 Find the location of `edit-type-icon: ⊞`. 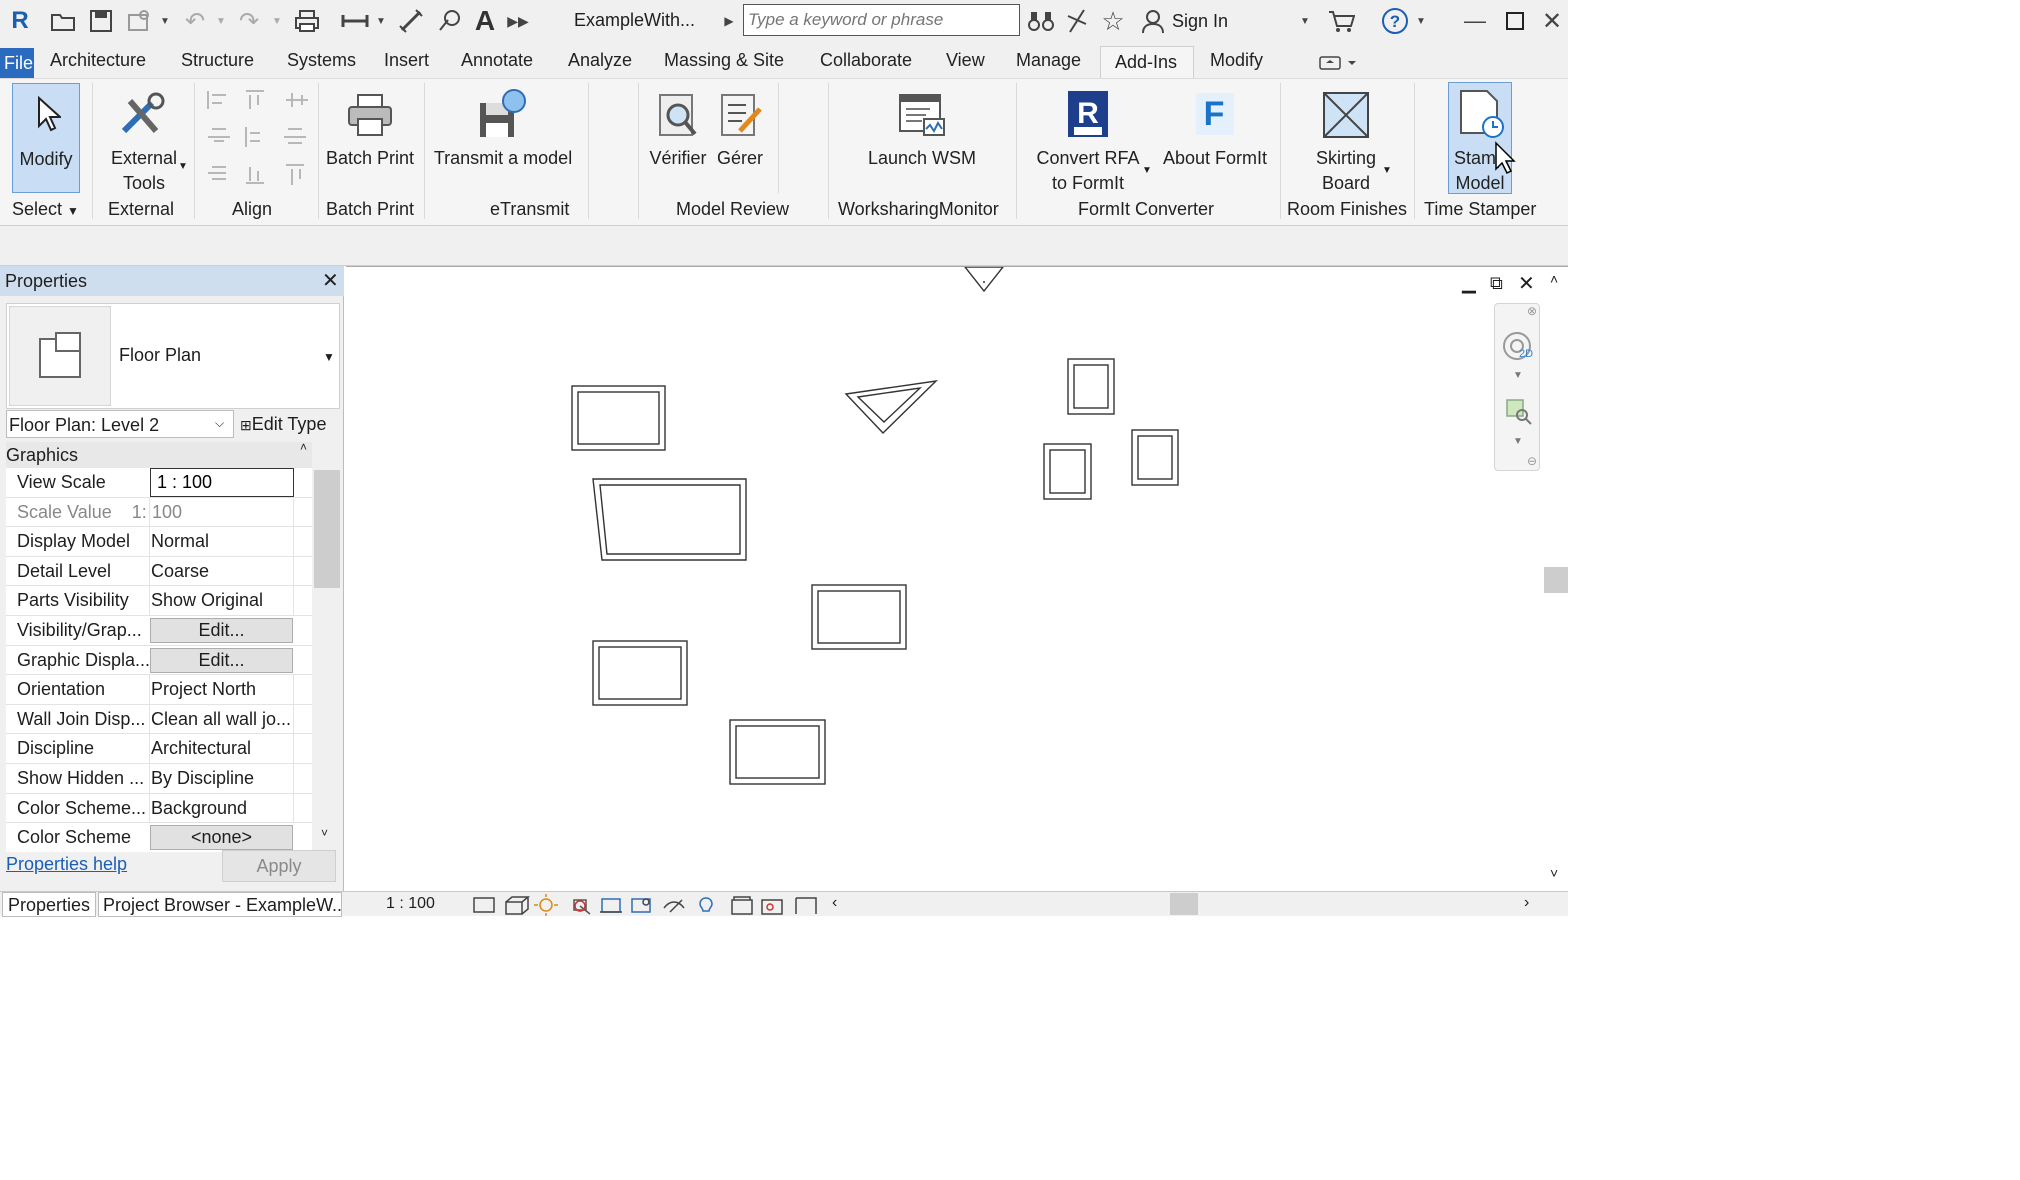

edit-type-icon: ⊞ is located at coordinates (246, 425).